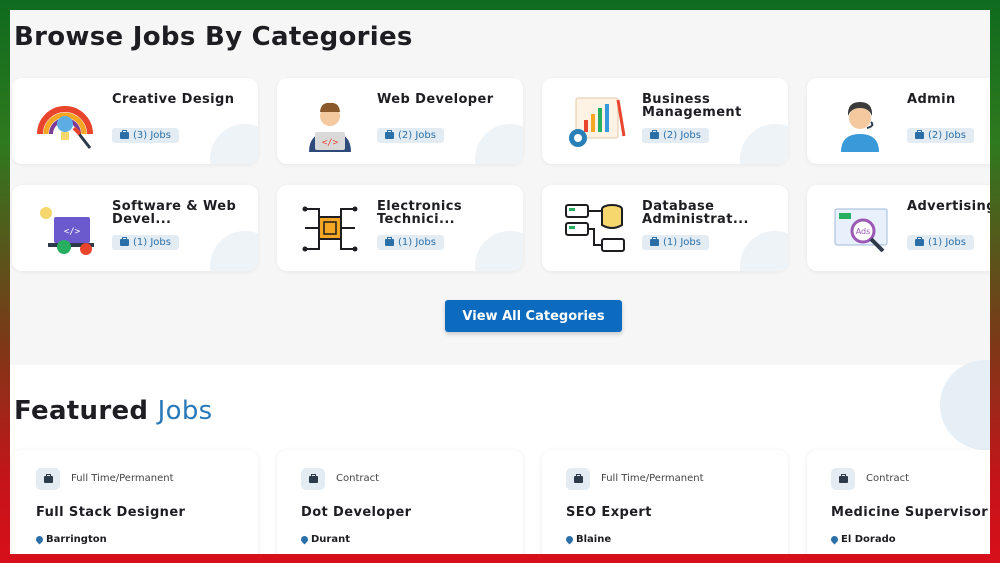 Image resolution: width=1000 pixels, height=563 pixels. What do you see at coordinates (135, 228) in the screenshot?
I see `category-card-software-web: </> Software & Web Devel... (1) Jobs` at bounding box center [135, 228].